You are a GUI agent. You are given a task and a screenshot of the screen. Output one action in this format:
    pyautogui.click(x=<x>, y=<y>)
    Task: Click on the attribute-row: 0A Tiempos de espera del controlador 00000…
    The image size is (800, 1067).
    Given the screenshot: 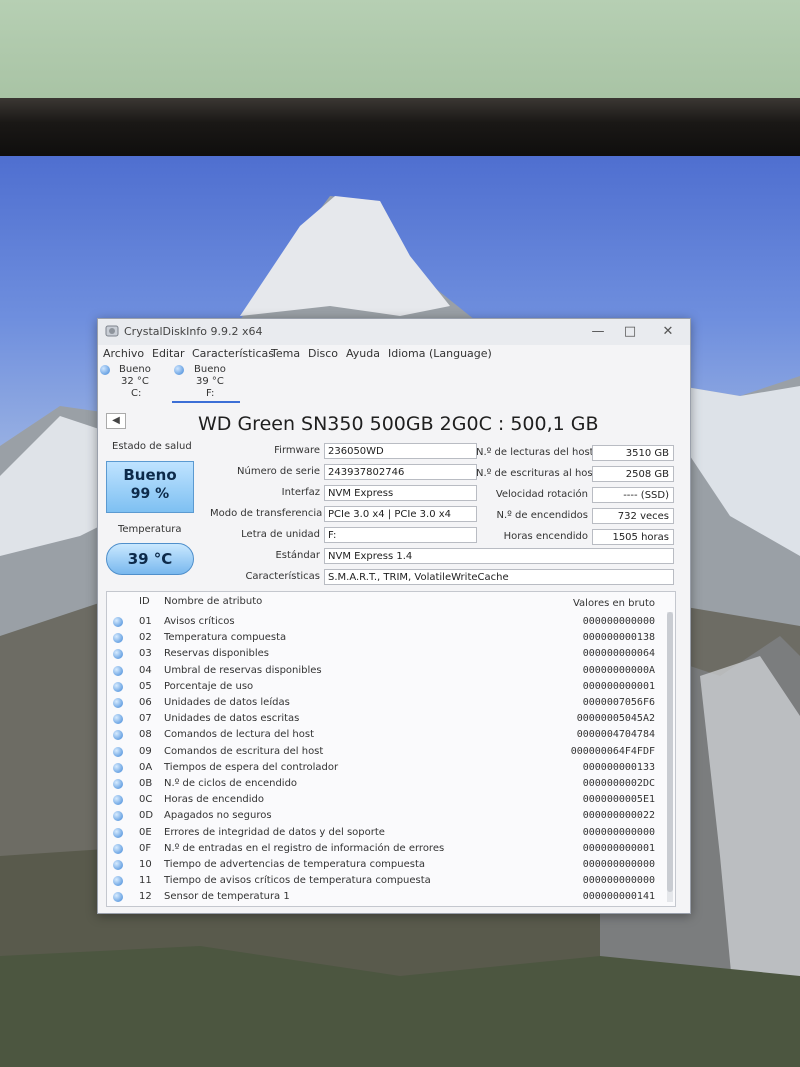 What is the action you would take?
    pyautogui.click(x=391, y=768)
    